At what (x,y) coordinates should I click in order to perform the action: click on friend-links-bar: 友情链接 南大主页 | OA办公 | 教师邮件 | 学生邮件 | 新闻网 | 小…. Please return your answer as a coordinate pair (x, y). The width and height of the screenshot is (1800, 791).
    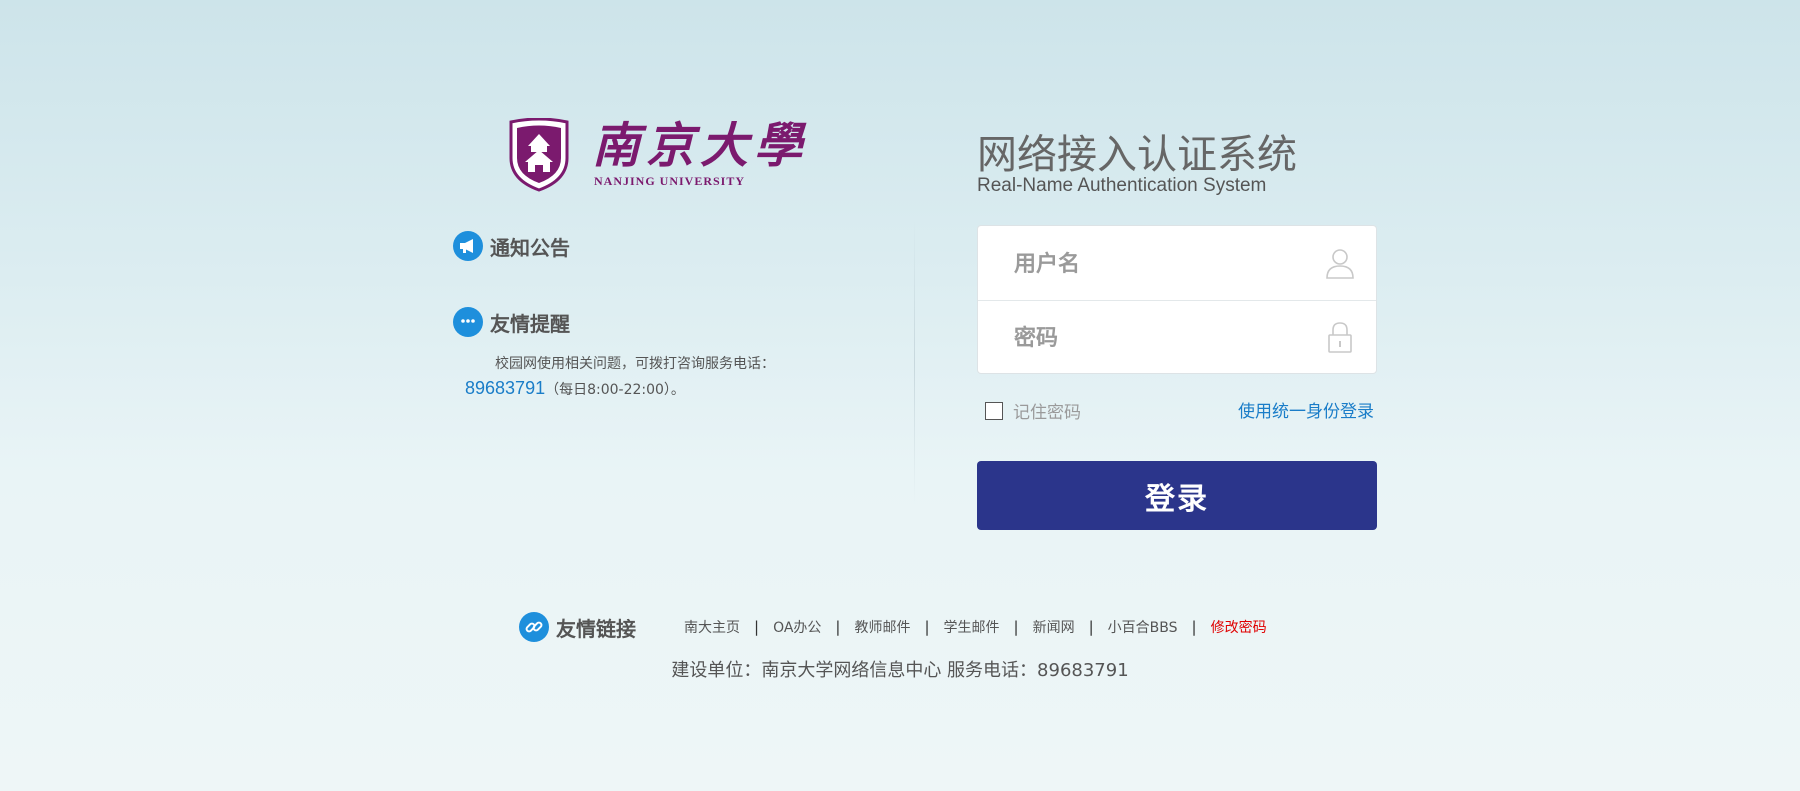
    Looking at the image, I should click on (893, 627).